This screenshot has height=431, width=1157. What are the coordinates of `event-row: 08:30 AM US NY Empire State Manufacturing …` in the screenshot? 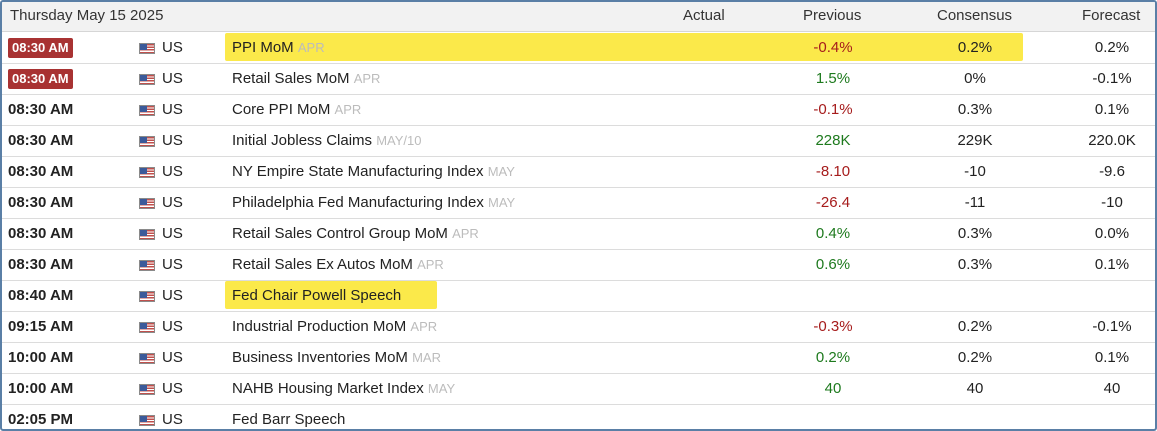 It's located at (578, 172).